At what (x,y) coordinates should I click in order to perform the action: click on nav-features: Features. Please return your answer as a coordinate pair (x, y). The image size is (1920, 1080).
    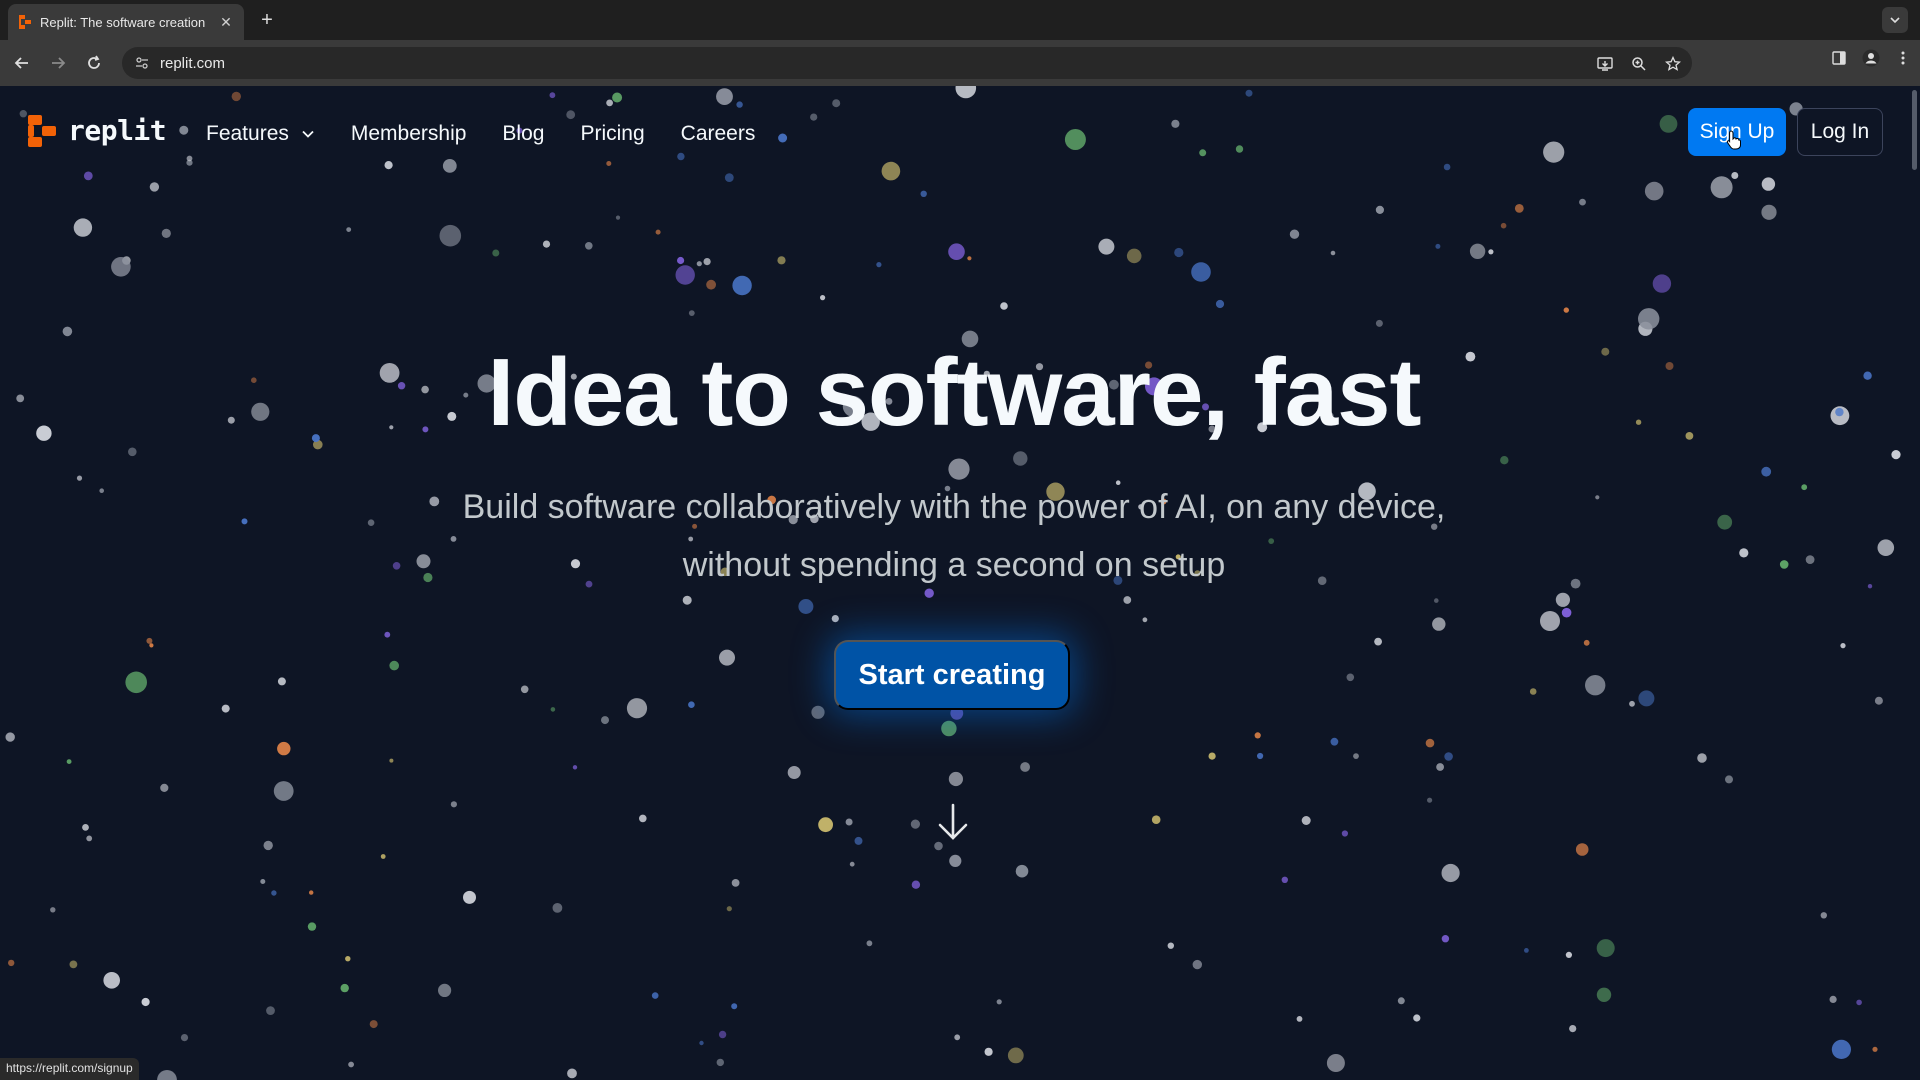
    Looking at the image, I should click on (260, 134).